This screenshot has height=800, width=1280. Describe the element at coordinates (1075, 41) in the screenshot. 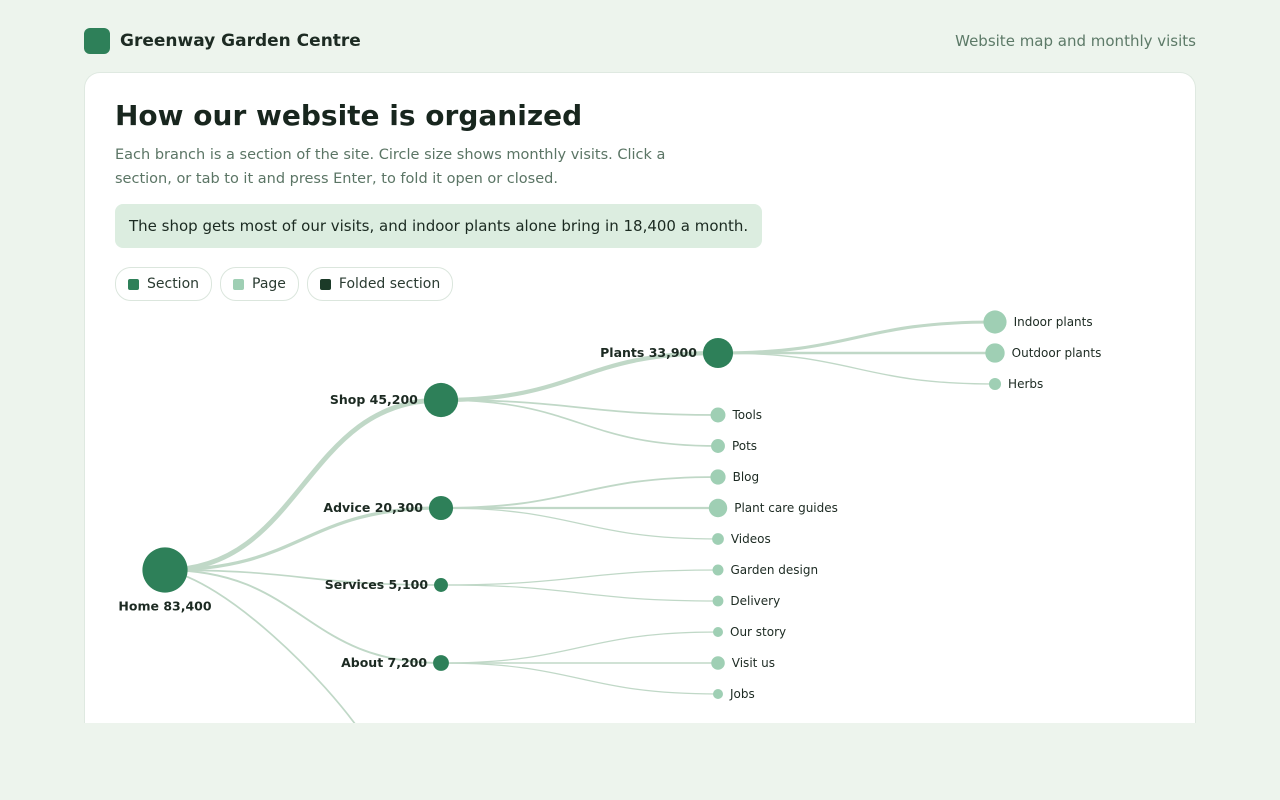

I see `page-subtitle: Website map and monthly visits` at that location.